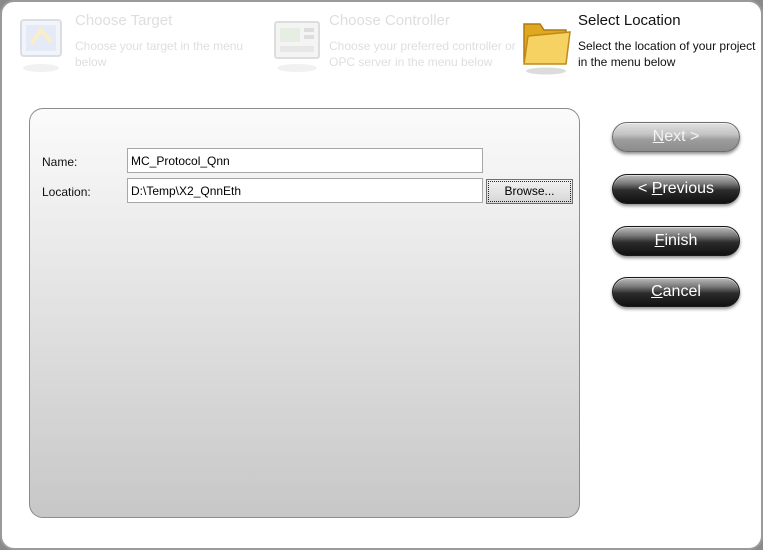 The height and width of the screenshot is (550, 763). I want to click on name-label: Name:, so click(60, 162).